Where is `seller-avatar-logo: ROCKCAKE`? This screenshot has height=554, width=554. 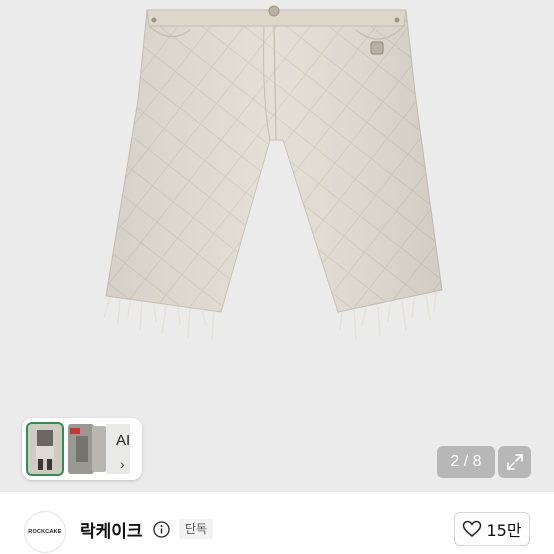
seller-avatar-logo: ROCKCAKE is located at coordinates (45, 532).